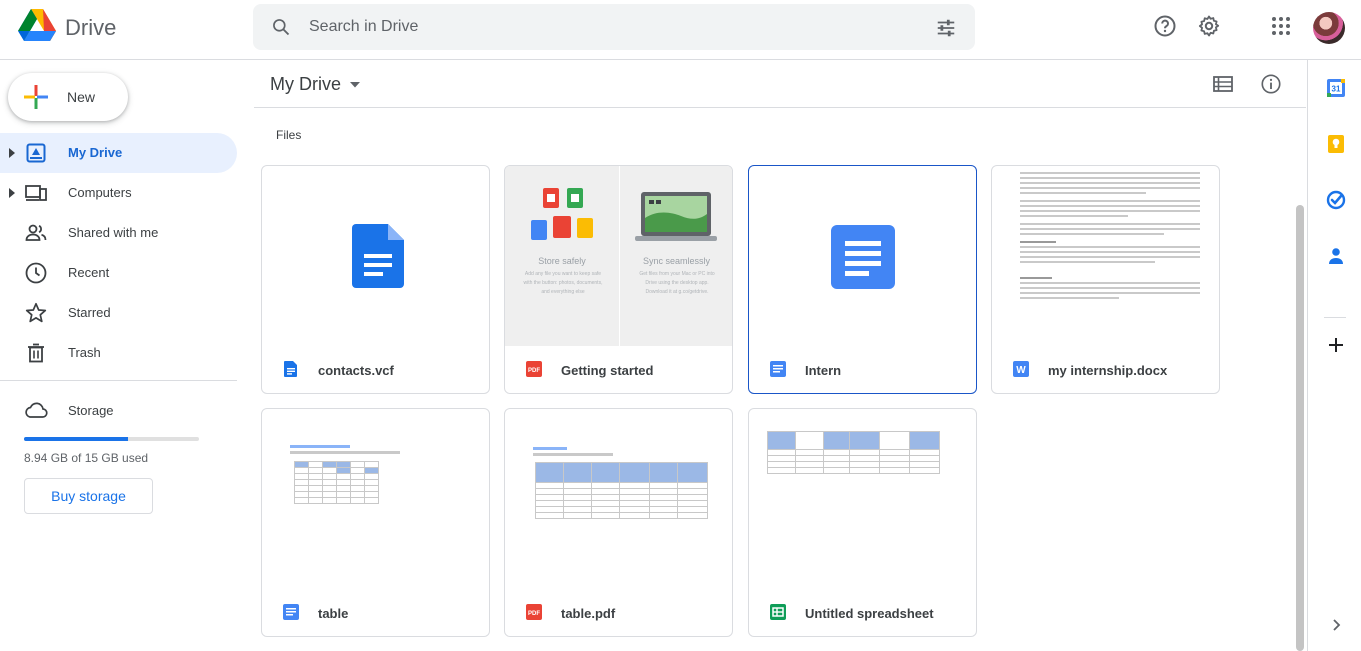 This screenshot has width=1361, height=651. I want to click on sidebar-item-computers: Computers, so click(118, 193).